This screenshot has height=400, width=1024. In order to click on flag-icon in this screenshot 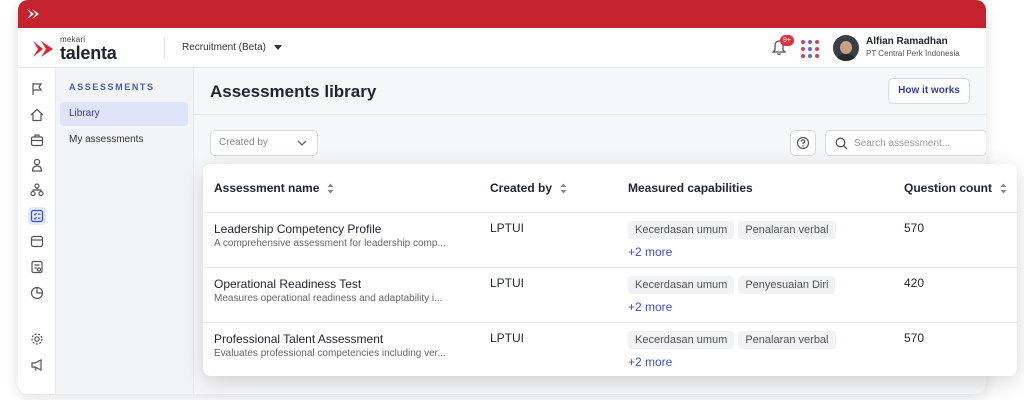, I will do `click(37, 89)`.